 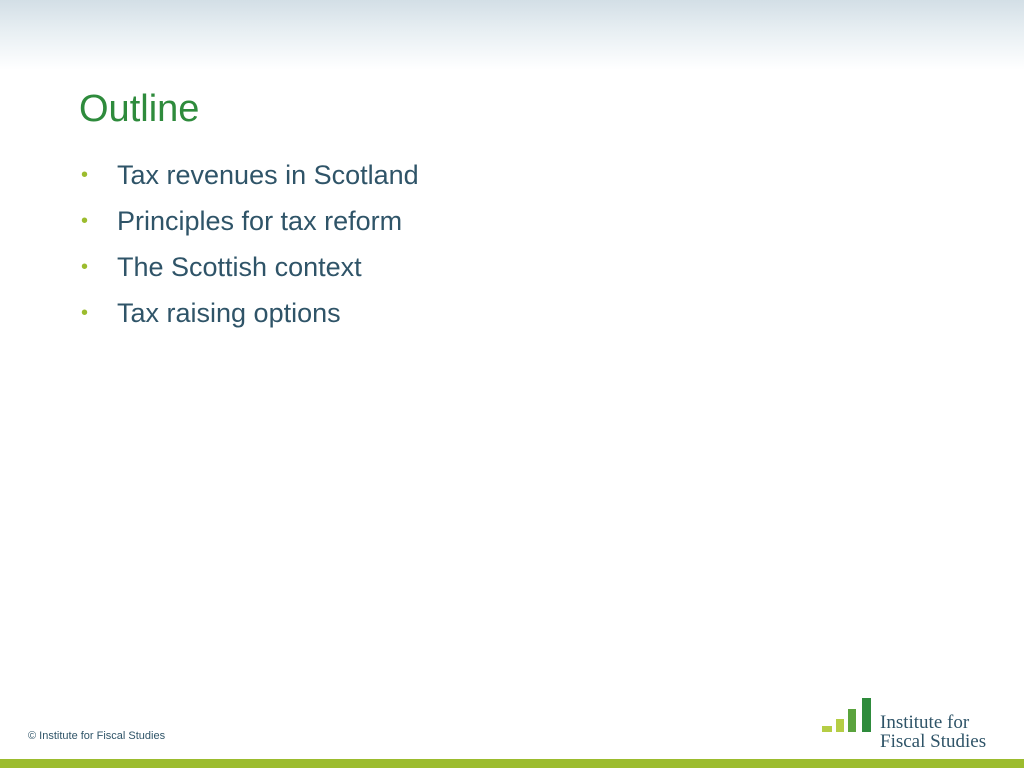 What do you see at coordinates (268, 175) in the screenshot?
I see `bullet-text: Tax revenues in Scotland` at bounding box center [268, 175].